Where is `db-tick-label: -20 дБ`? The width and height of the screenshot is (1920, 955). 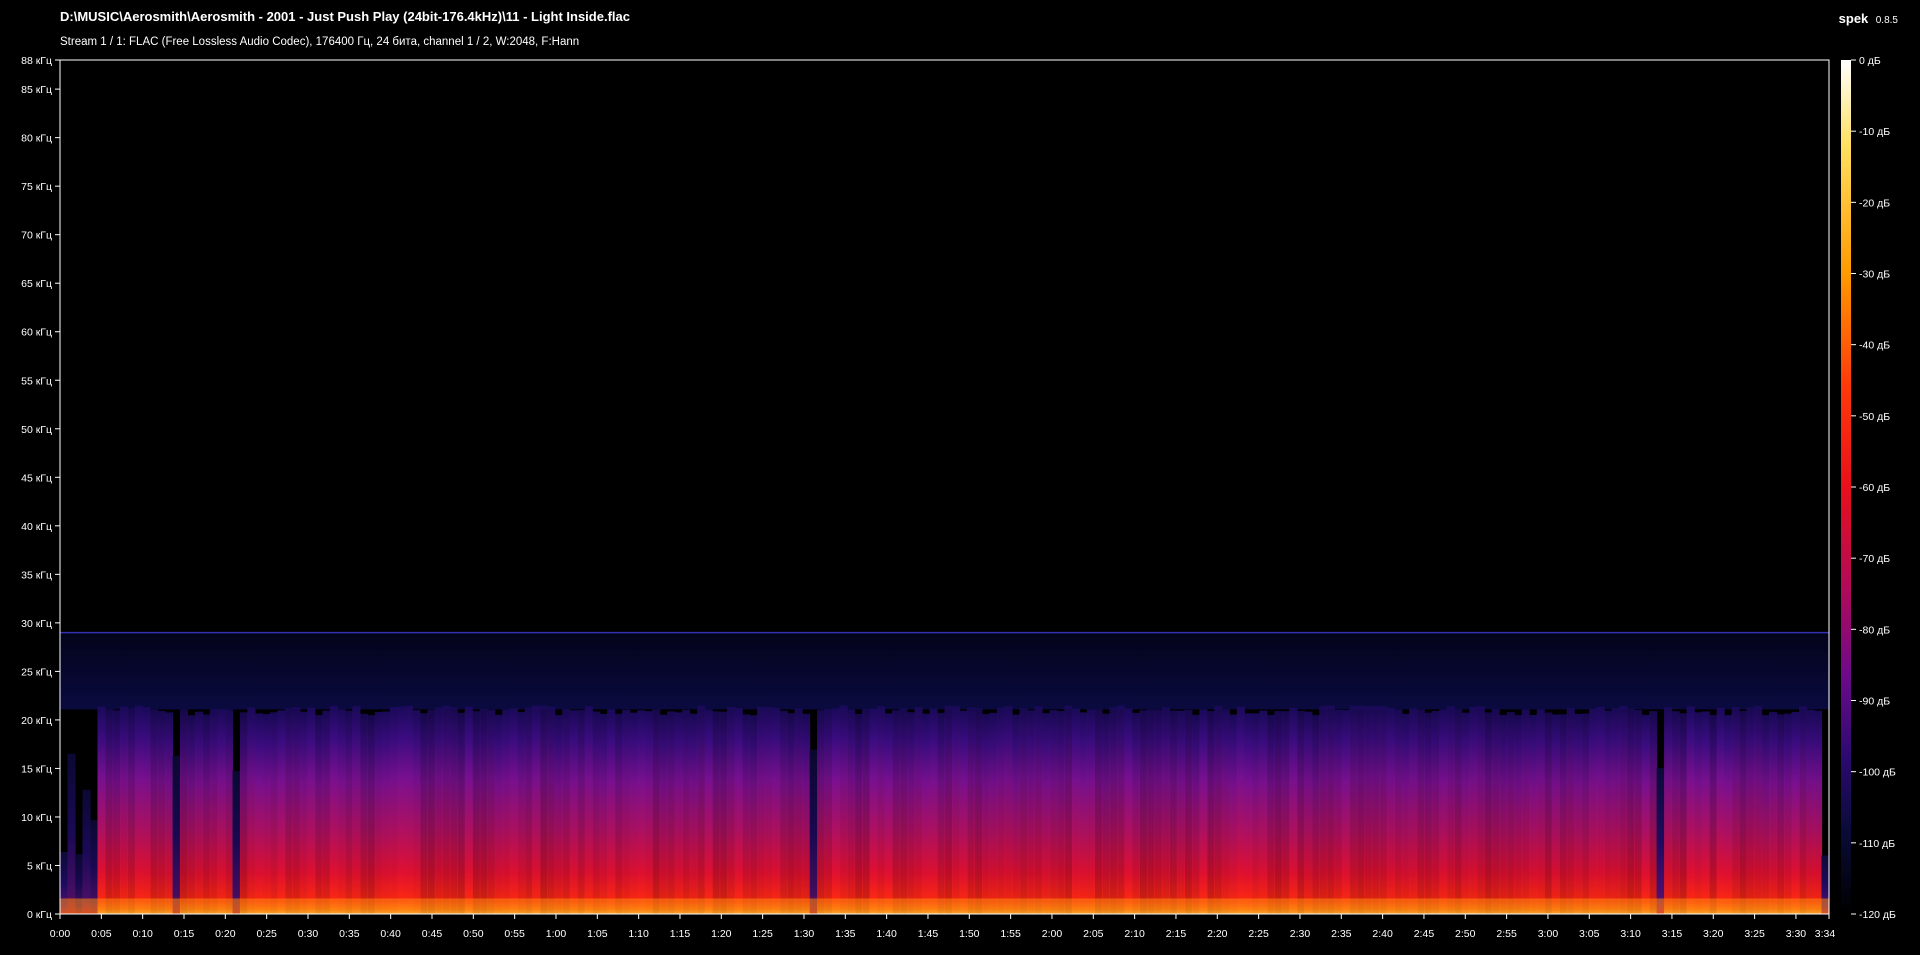 db-tick-label: -20 дБ is located at coordinates (1874, 203).